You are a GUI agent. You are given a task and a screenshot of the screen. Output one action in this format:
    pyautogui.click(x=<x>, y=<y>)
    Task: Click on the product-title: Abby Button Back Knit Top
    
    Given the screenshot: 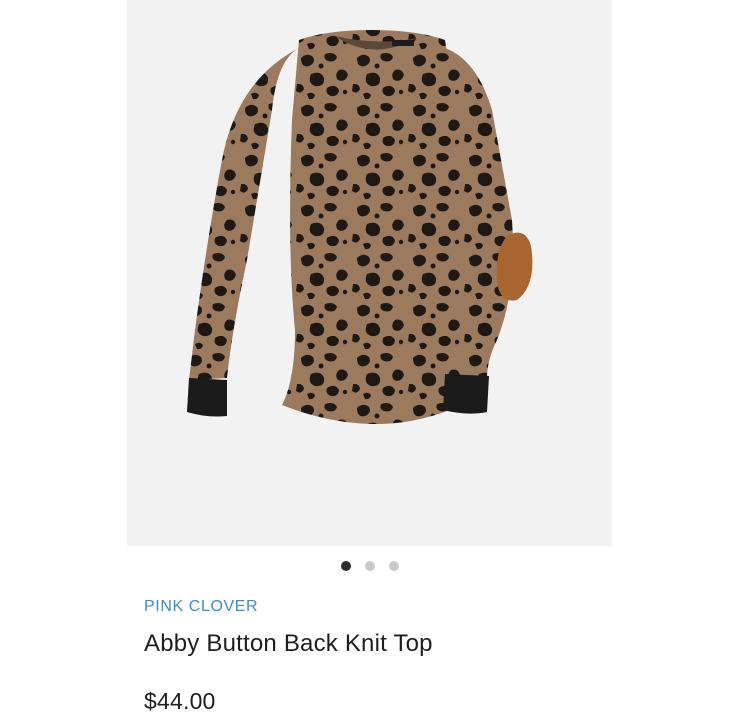 What is the action you would take?
    pyautogui.click(x=288, y=643)
    